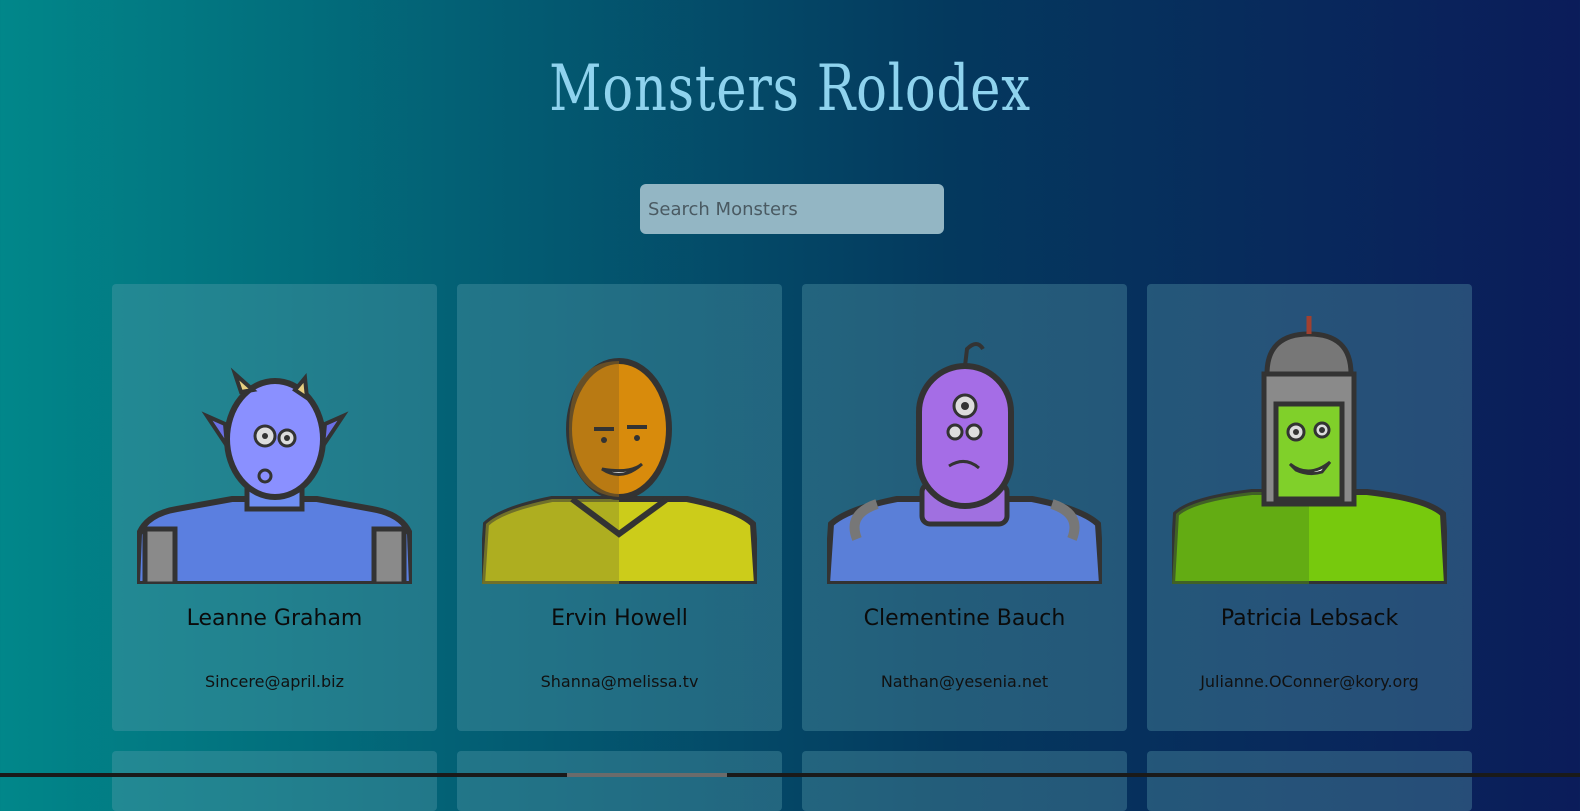  I want to click on page-title: Monsters Rolodex, so click(790, 89).